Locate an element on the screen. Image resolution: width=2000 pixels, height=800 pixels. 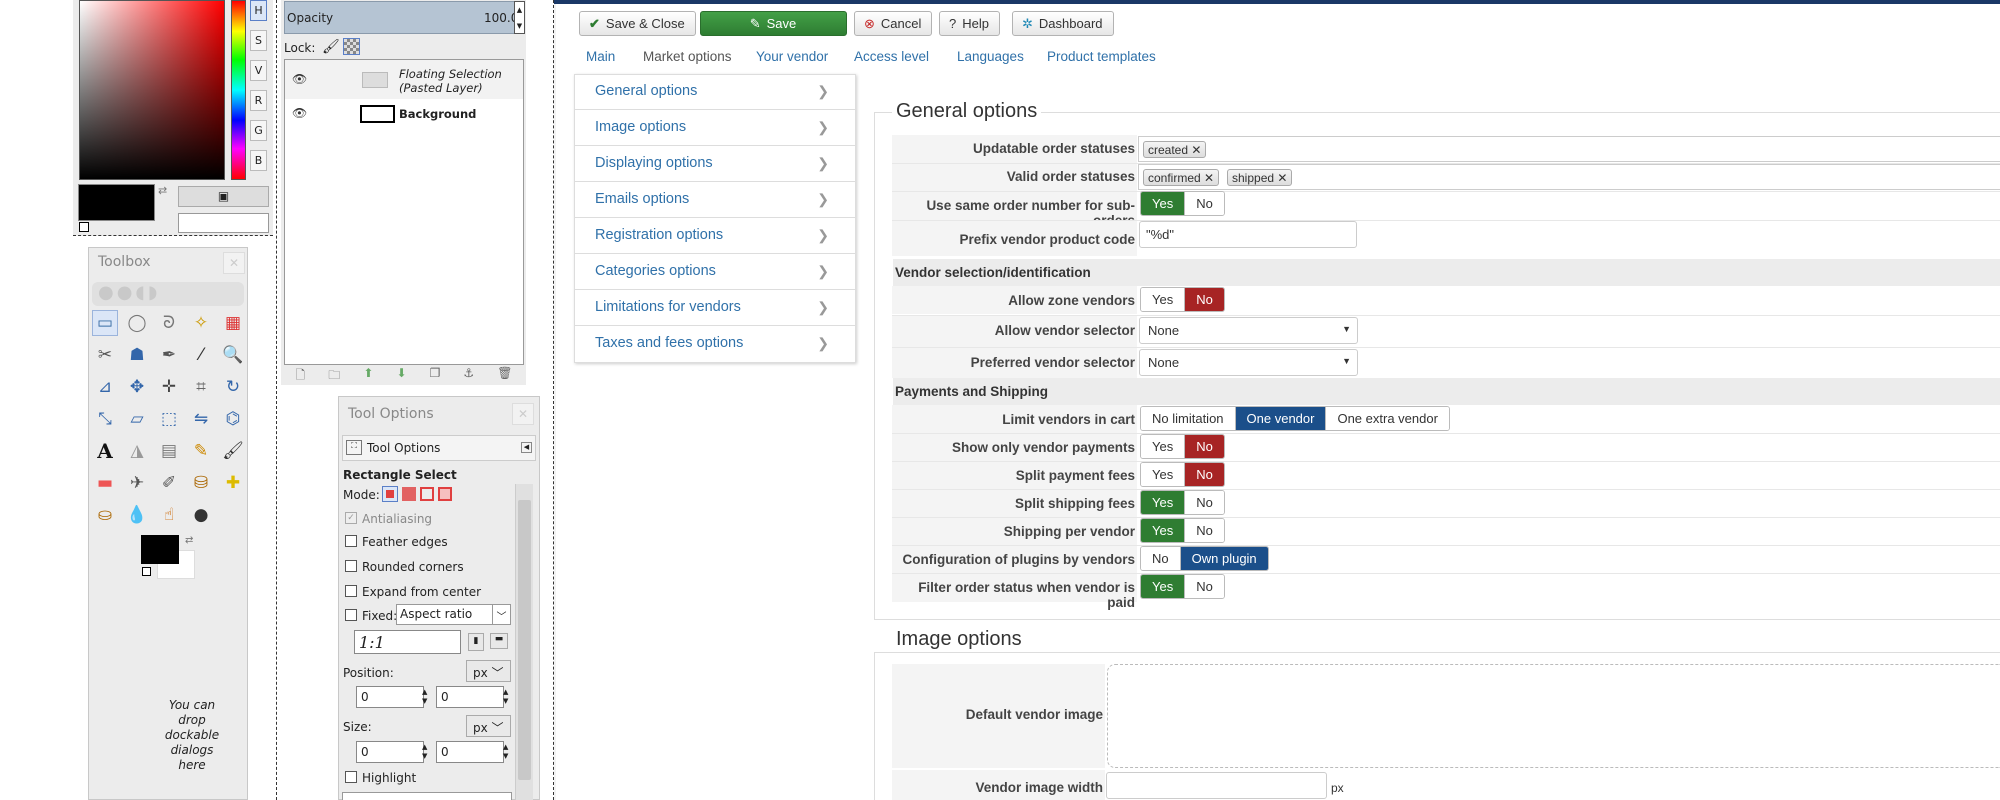
accordion-limitations-for-vendors: Limitations for vendors ❯ is located at coordinates (715, 308).